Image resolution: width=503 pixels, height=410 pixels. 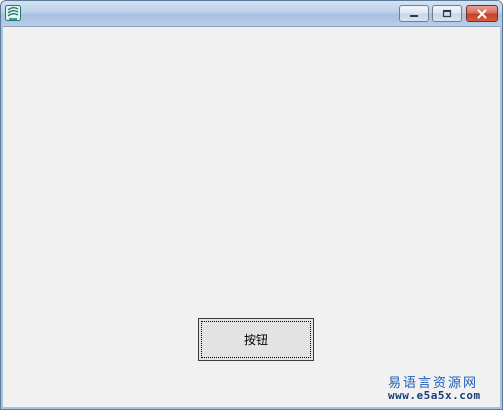 I want to click on close-icon, so click(x=482, y=13).